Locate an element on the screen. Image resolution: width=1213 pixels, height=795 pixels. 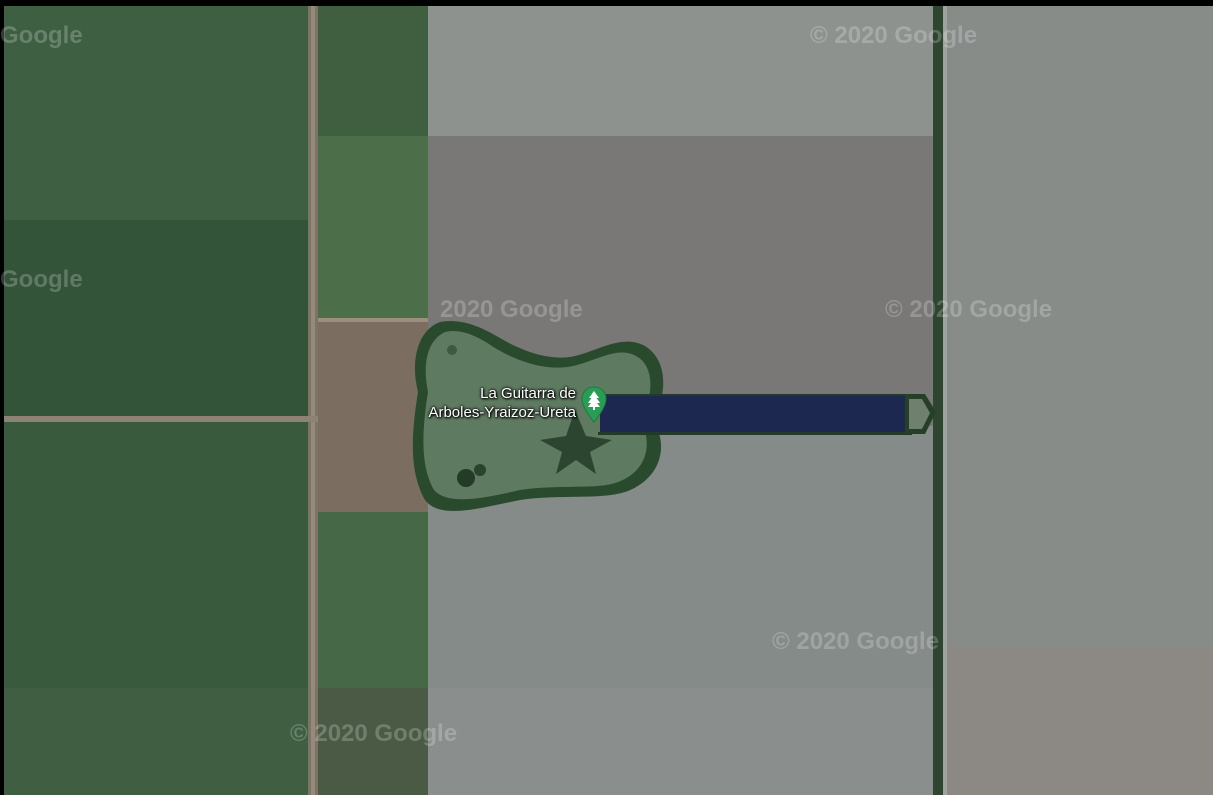
place-label: La Guitarra de Arboles-Yraizoz-Ureta is located at coordinates (476, 403).